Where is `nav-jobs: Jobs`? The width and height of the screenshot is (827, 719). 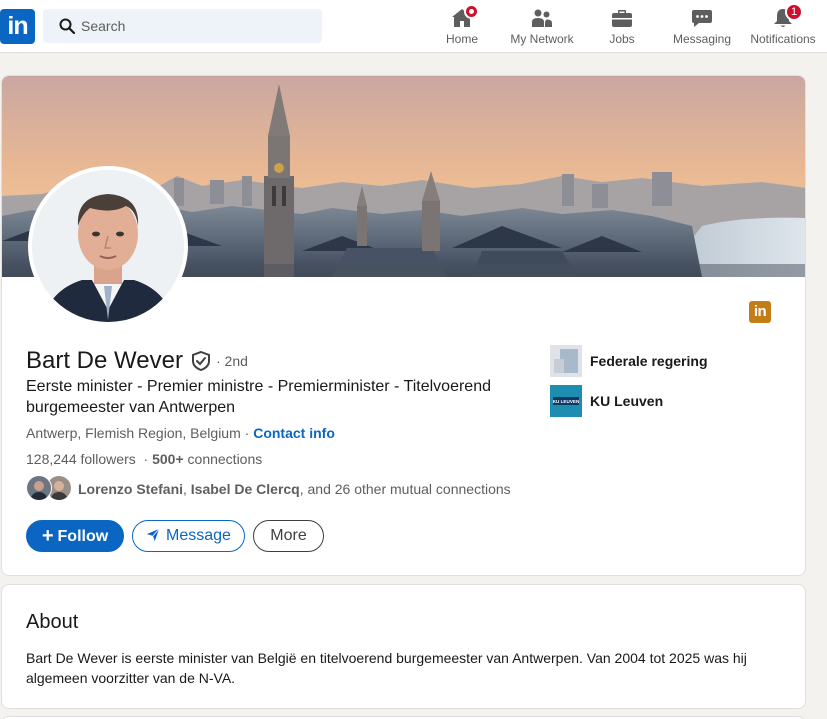
nav-jobs: Jobs is located at coordinates (622, 26).